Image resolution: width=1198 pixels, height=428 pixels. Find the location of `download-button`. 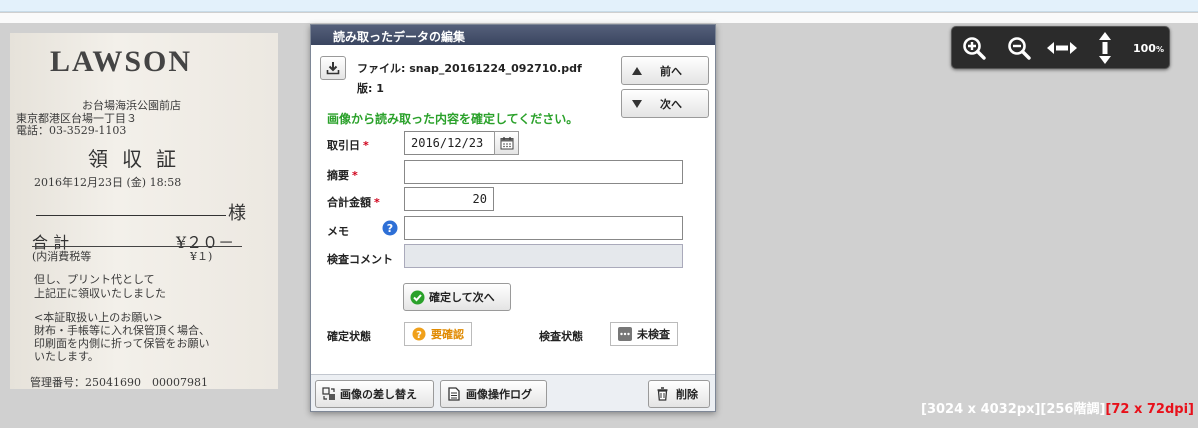

download-button is located at coordinates (333, 68).